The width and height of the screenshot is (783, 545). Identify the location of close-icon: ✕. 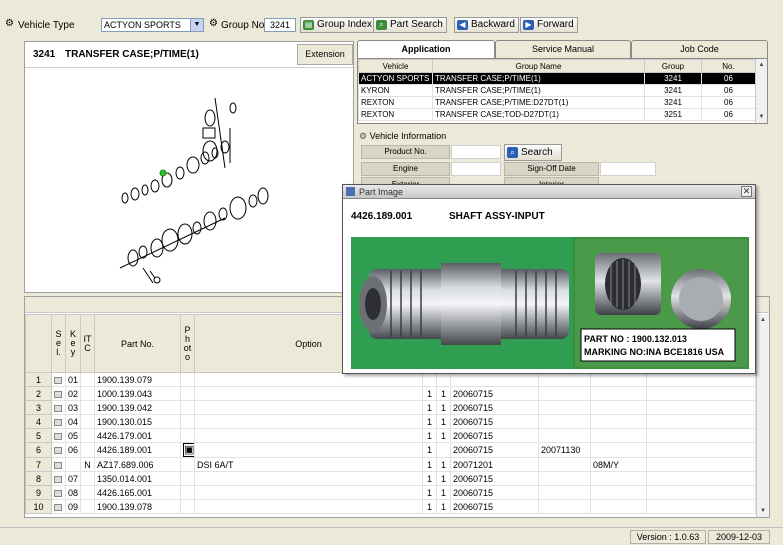
(746, 191).